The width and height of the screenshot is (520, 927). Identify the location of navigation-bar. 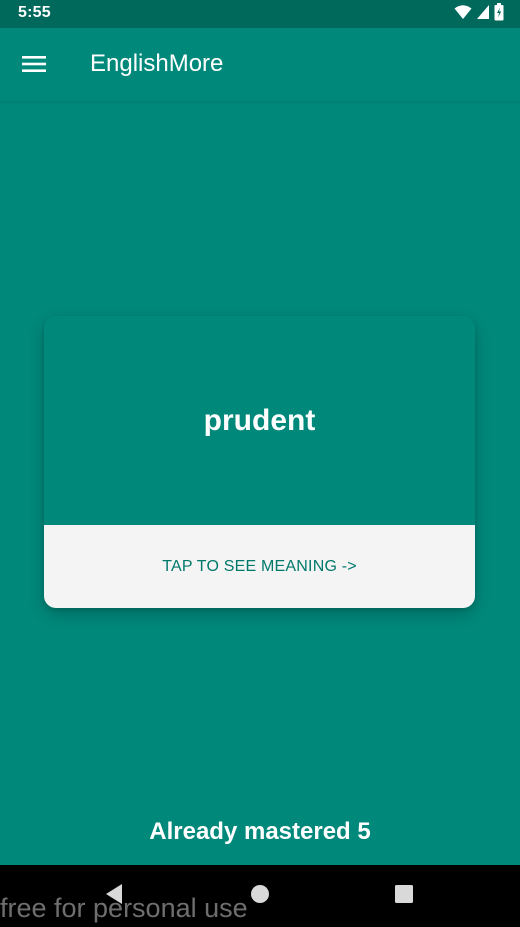
(260, 896).